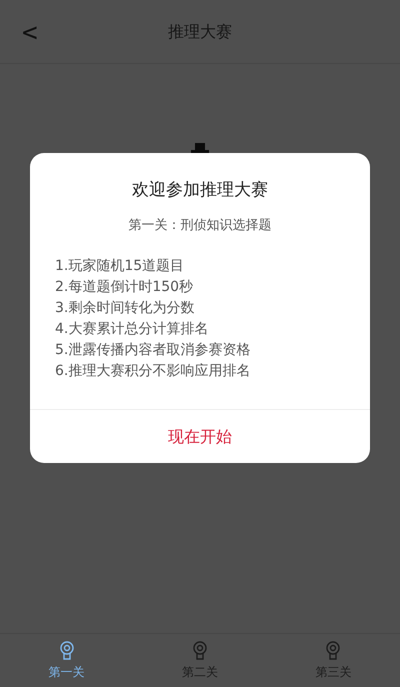 Image resolution: width=400 pixels, height=687 pixels. I want to click on rule-text: 4.大赛累计总分计算排名, so click(132, 329).